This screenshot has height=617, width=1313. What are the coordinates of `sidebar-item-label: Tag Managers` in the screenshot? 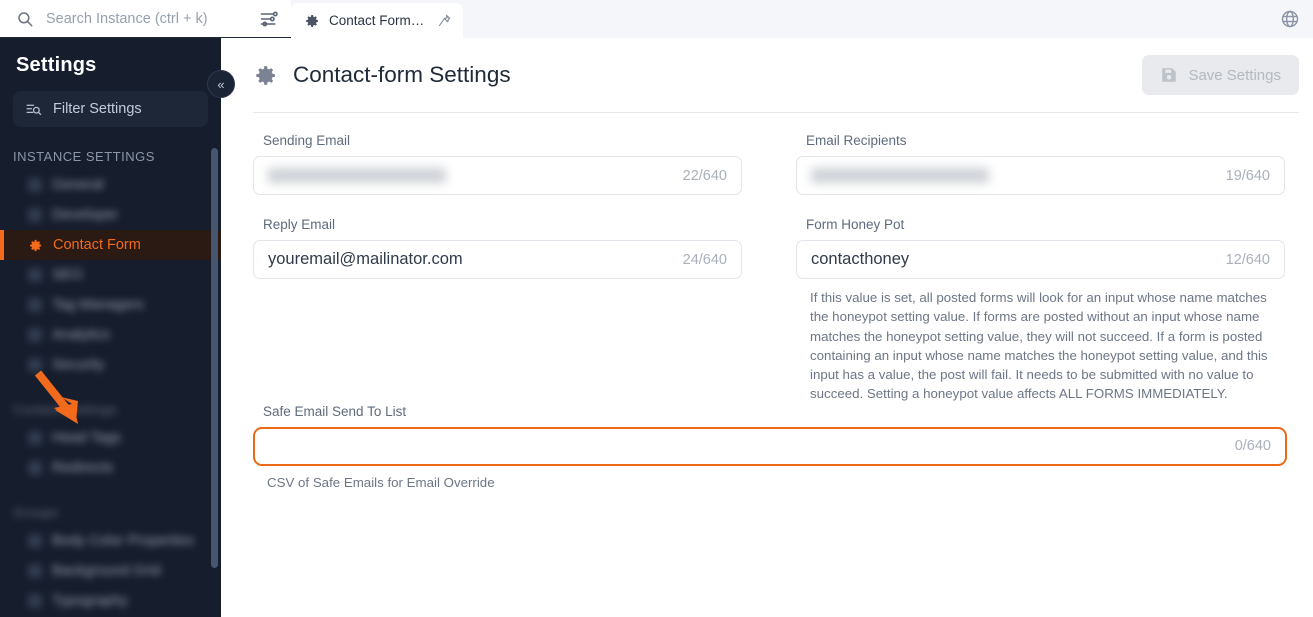 It's located at (98, 305).